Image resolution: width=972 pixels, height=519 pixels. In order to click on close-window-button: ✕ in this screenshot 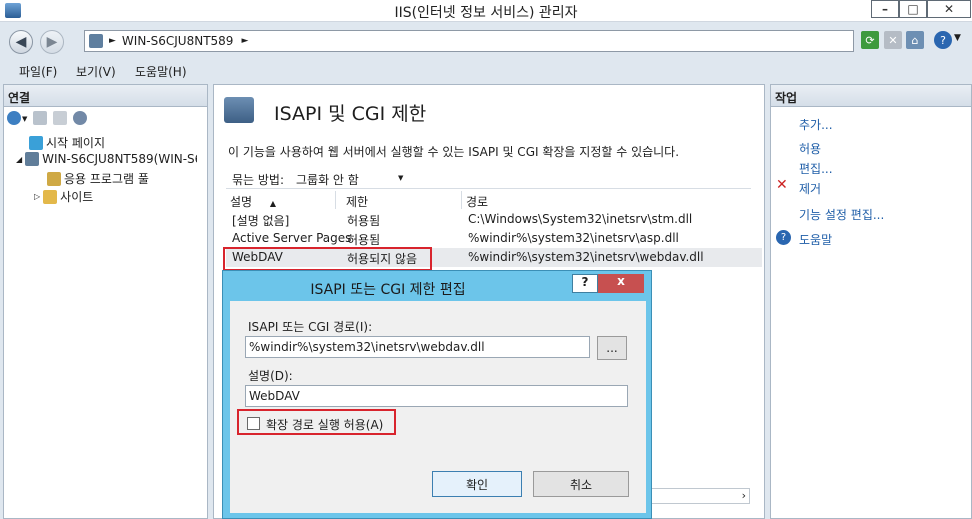, I will do `click(949, 9)`.